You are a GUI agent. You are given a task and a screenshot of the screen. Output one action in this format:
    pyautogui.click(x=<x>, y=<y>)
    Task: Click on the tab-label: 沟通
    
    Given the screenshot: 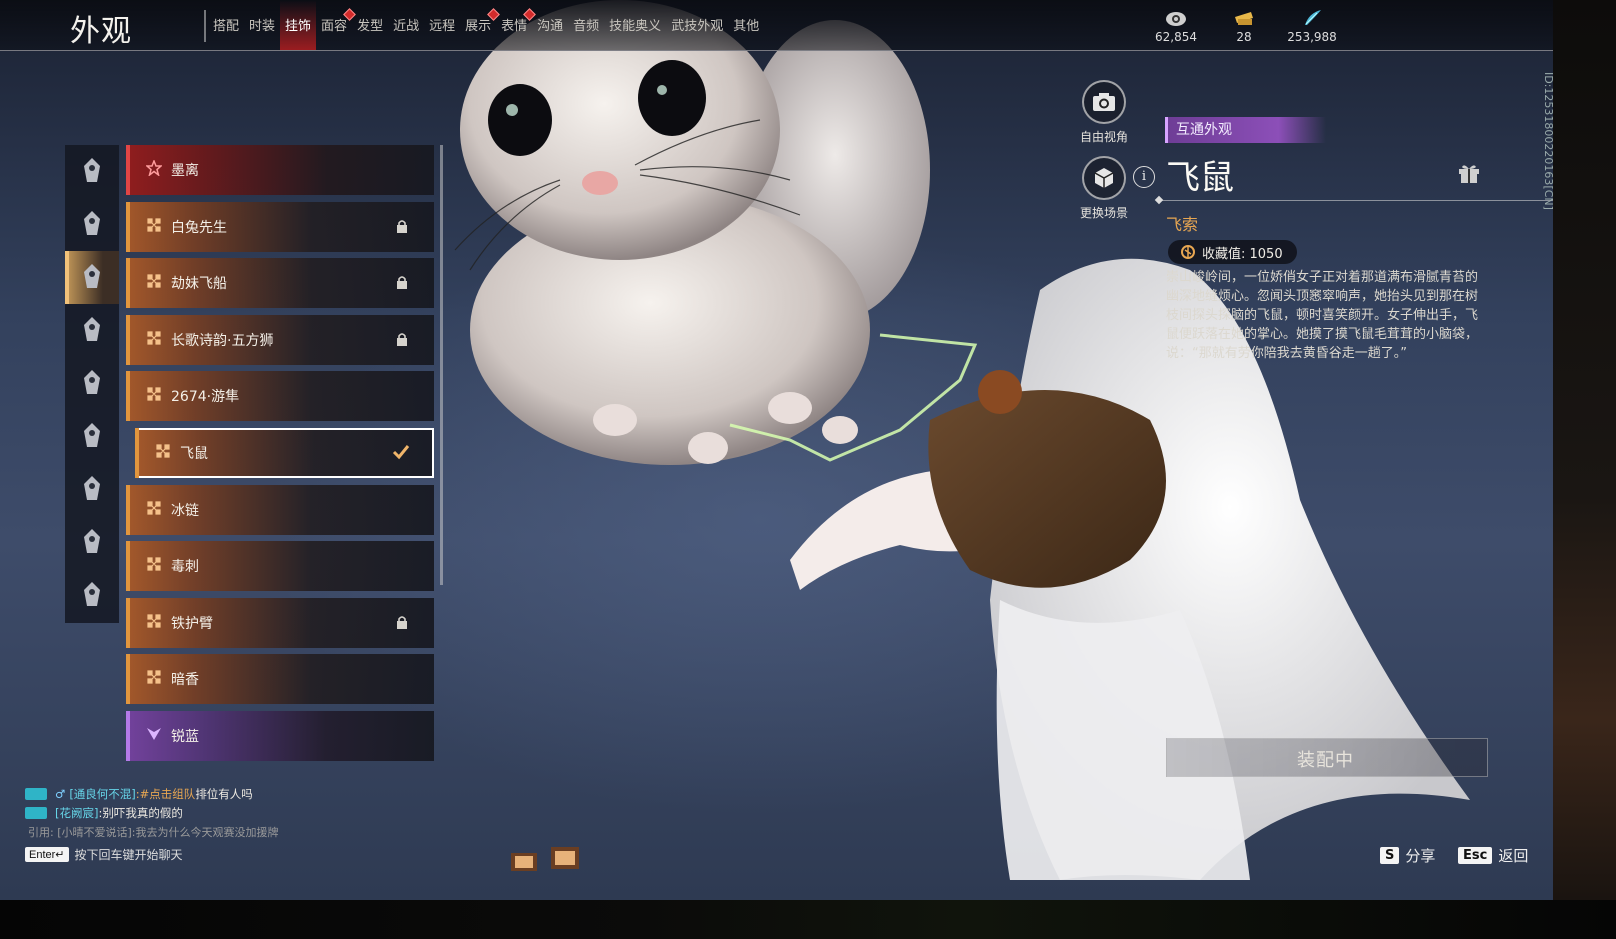 What is the action you would take?
    pyautogui.click(x=550, y=26)
    